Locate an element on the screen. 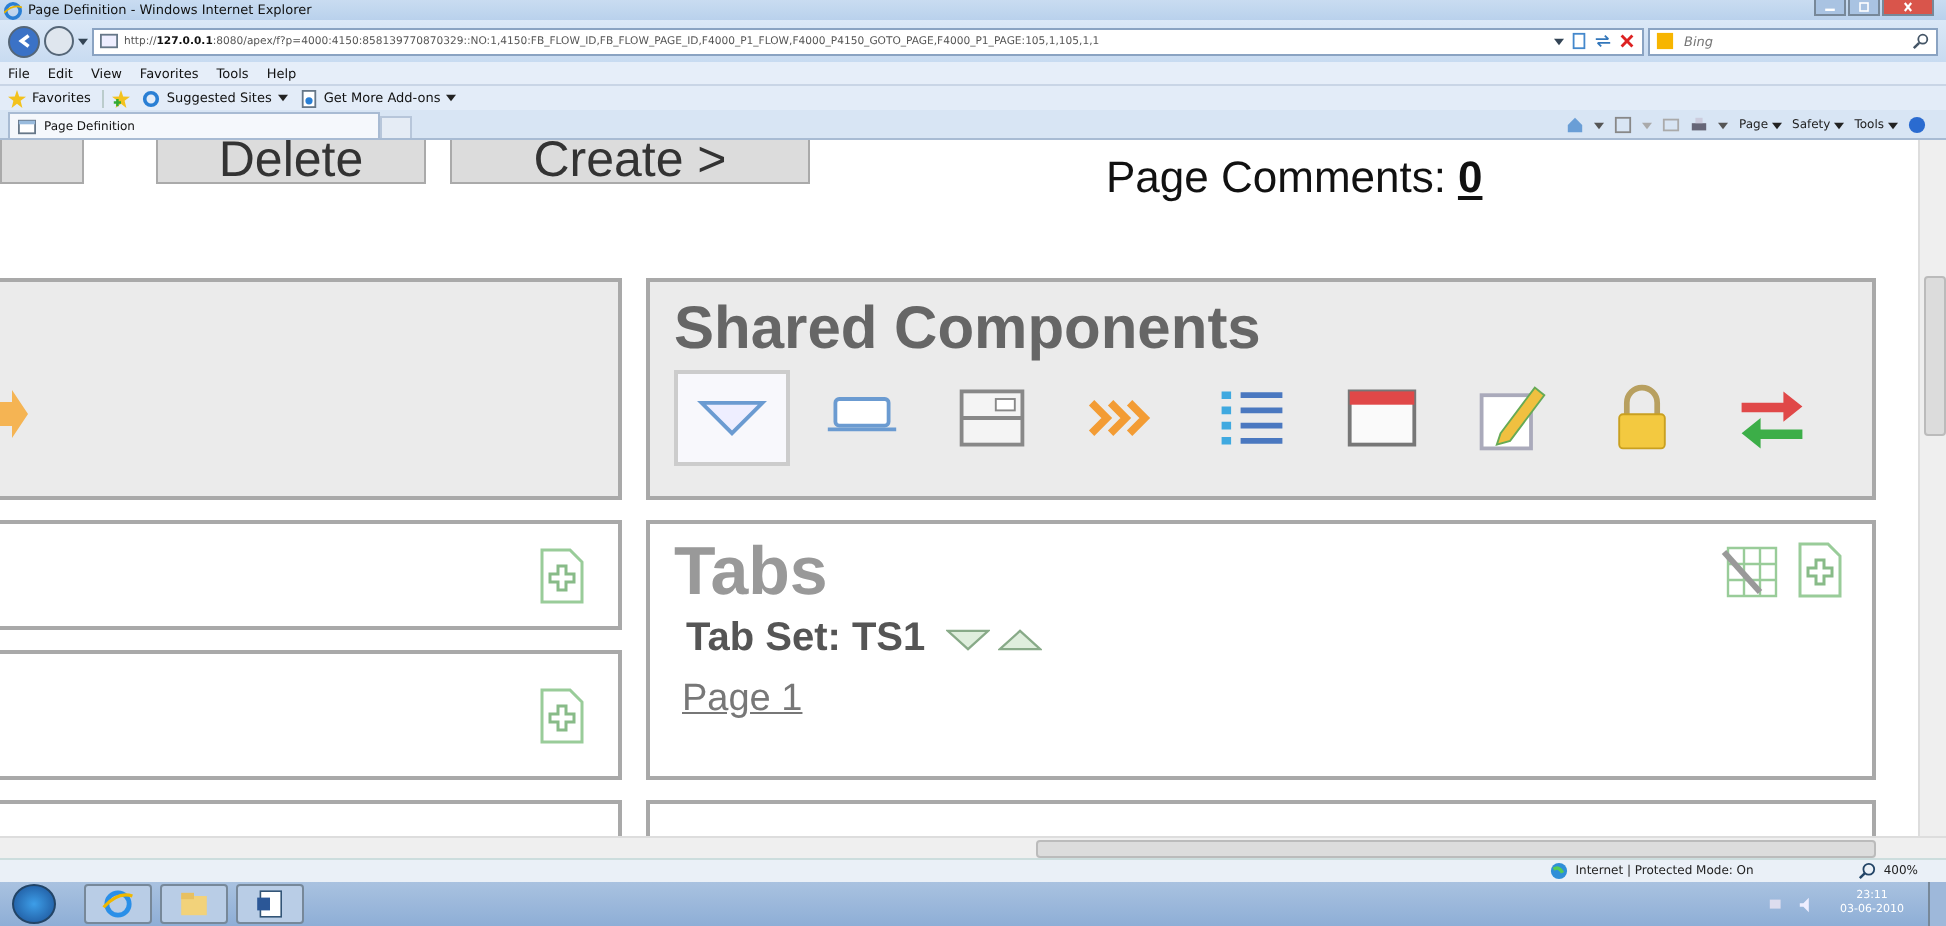 The image size is (1946, 926). comments-label: Page Comments: is located at coordinates (1276, 178).